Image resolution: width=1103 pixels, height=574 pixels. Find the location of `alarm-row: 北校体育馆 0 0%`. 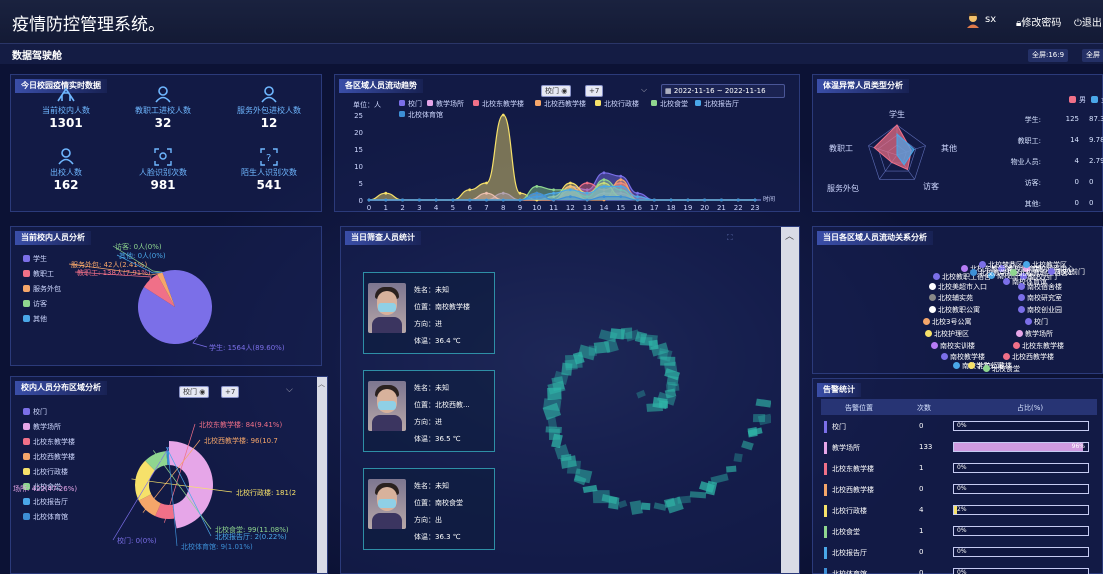

alarm-row: 北校体育馆 0 0% is located at coordinates (955, 569).